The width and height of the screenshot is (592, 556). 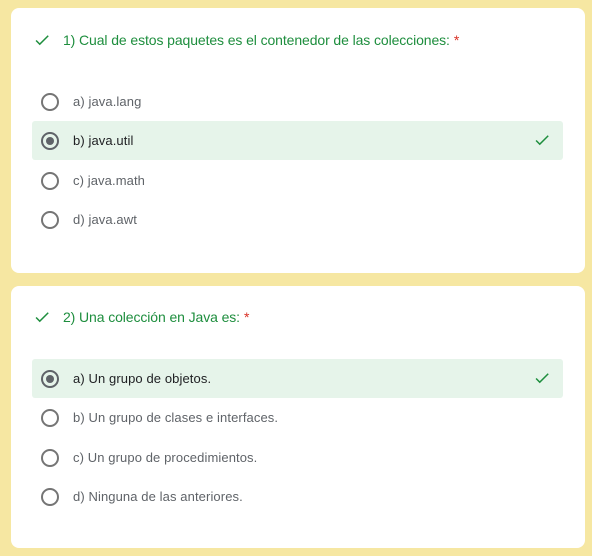 What do you see at coordinates (297, 219) in the screenshot?
I see `option-d: d) java.awt` at bounding box center [297, 219].